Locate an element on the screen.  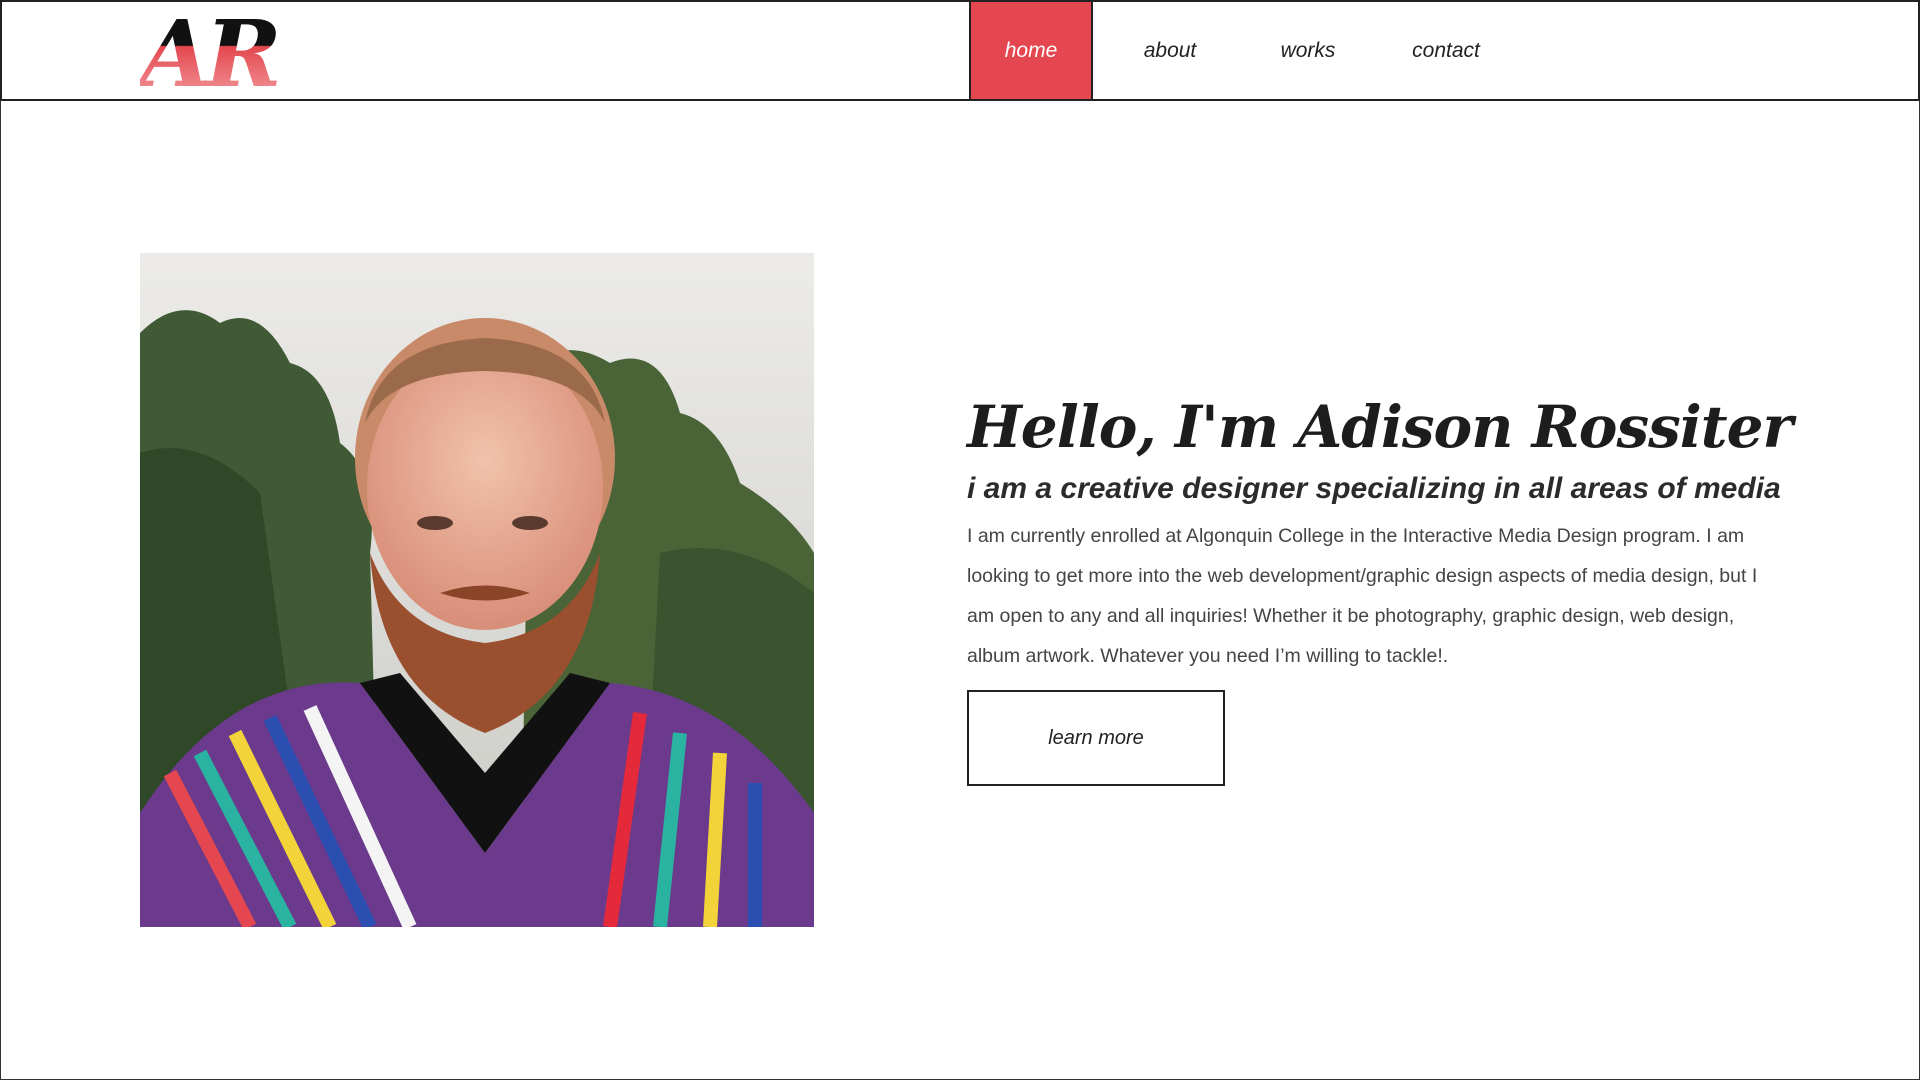
site-logo: AR is located at coordinates (217, 50).